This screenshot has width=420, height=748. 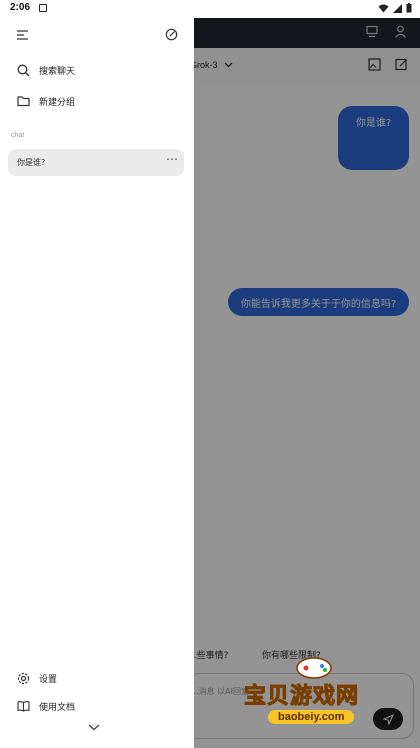 What do you see at coordinates (409, 8) in the screenshot?
I see `battery-icon` at bounding box center [409, 8].